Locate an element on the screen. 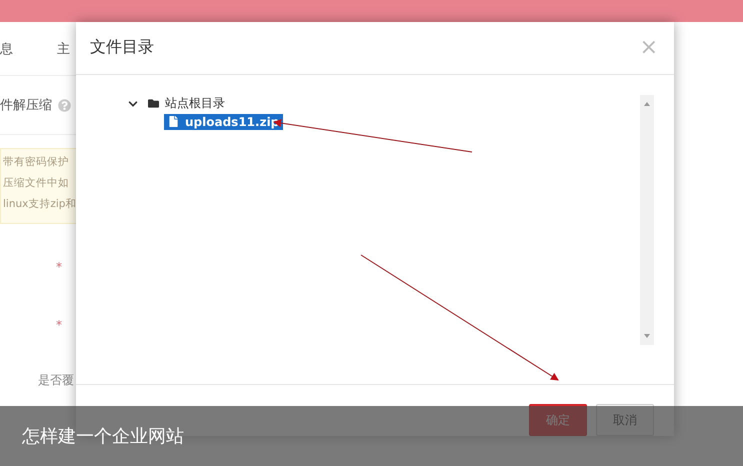 The height and width of the screenshot is (466, 743). notice-text: linux支持zip和 is located at coordinates (39, 204).